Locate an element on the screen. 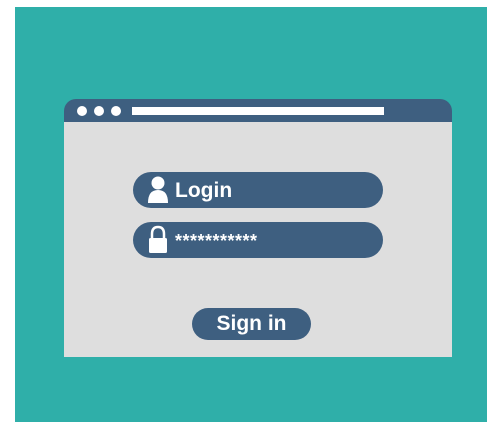 Image resolution: width=500 pixels, height=429 pixels. password-field: *********** is located at coordinates (258, 240).